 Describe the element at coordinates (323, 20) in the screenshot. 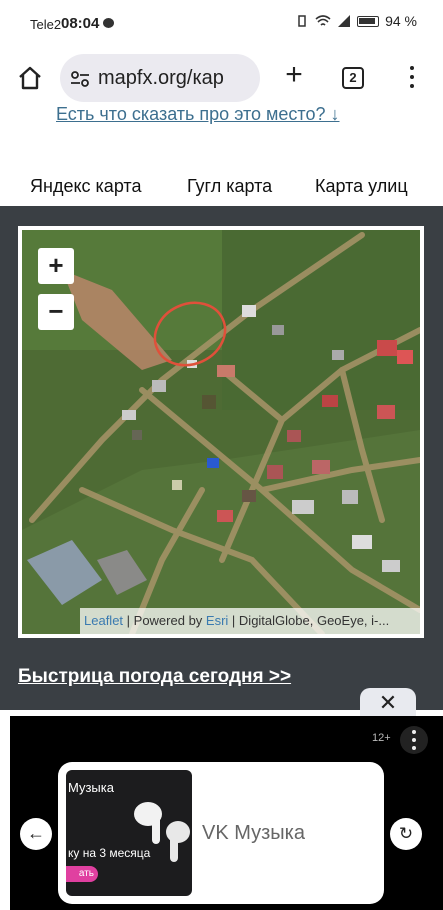

I see `wifi-icon` at that location.